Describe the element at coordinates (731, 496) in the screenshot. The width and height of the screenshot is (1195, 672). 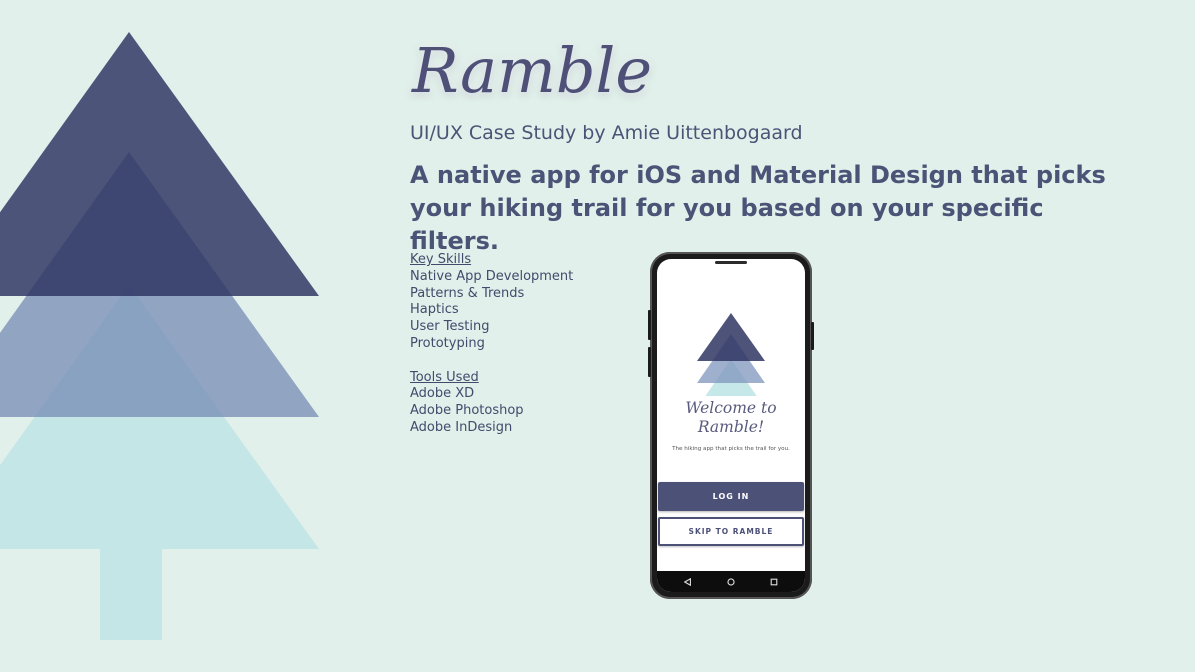
I see `login-button: LOG IN` at that location.